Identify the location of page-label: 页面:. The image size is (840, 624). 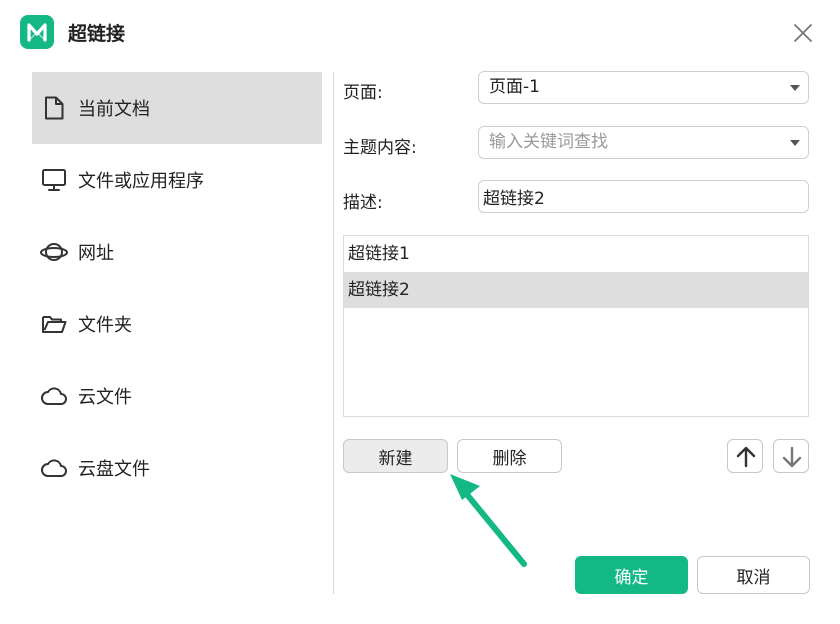
(363, 93).